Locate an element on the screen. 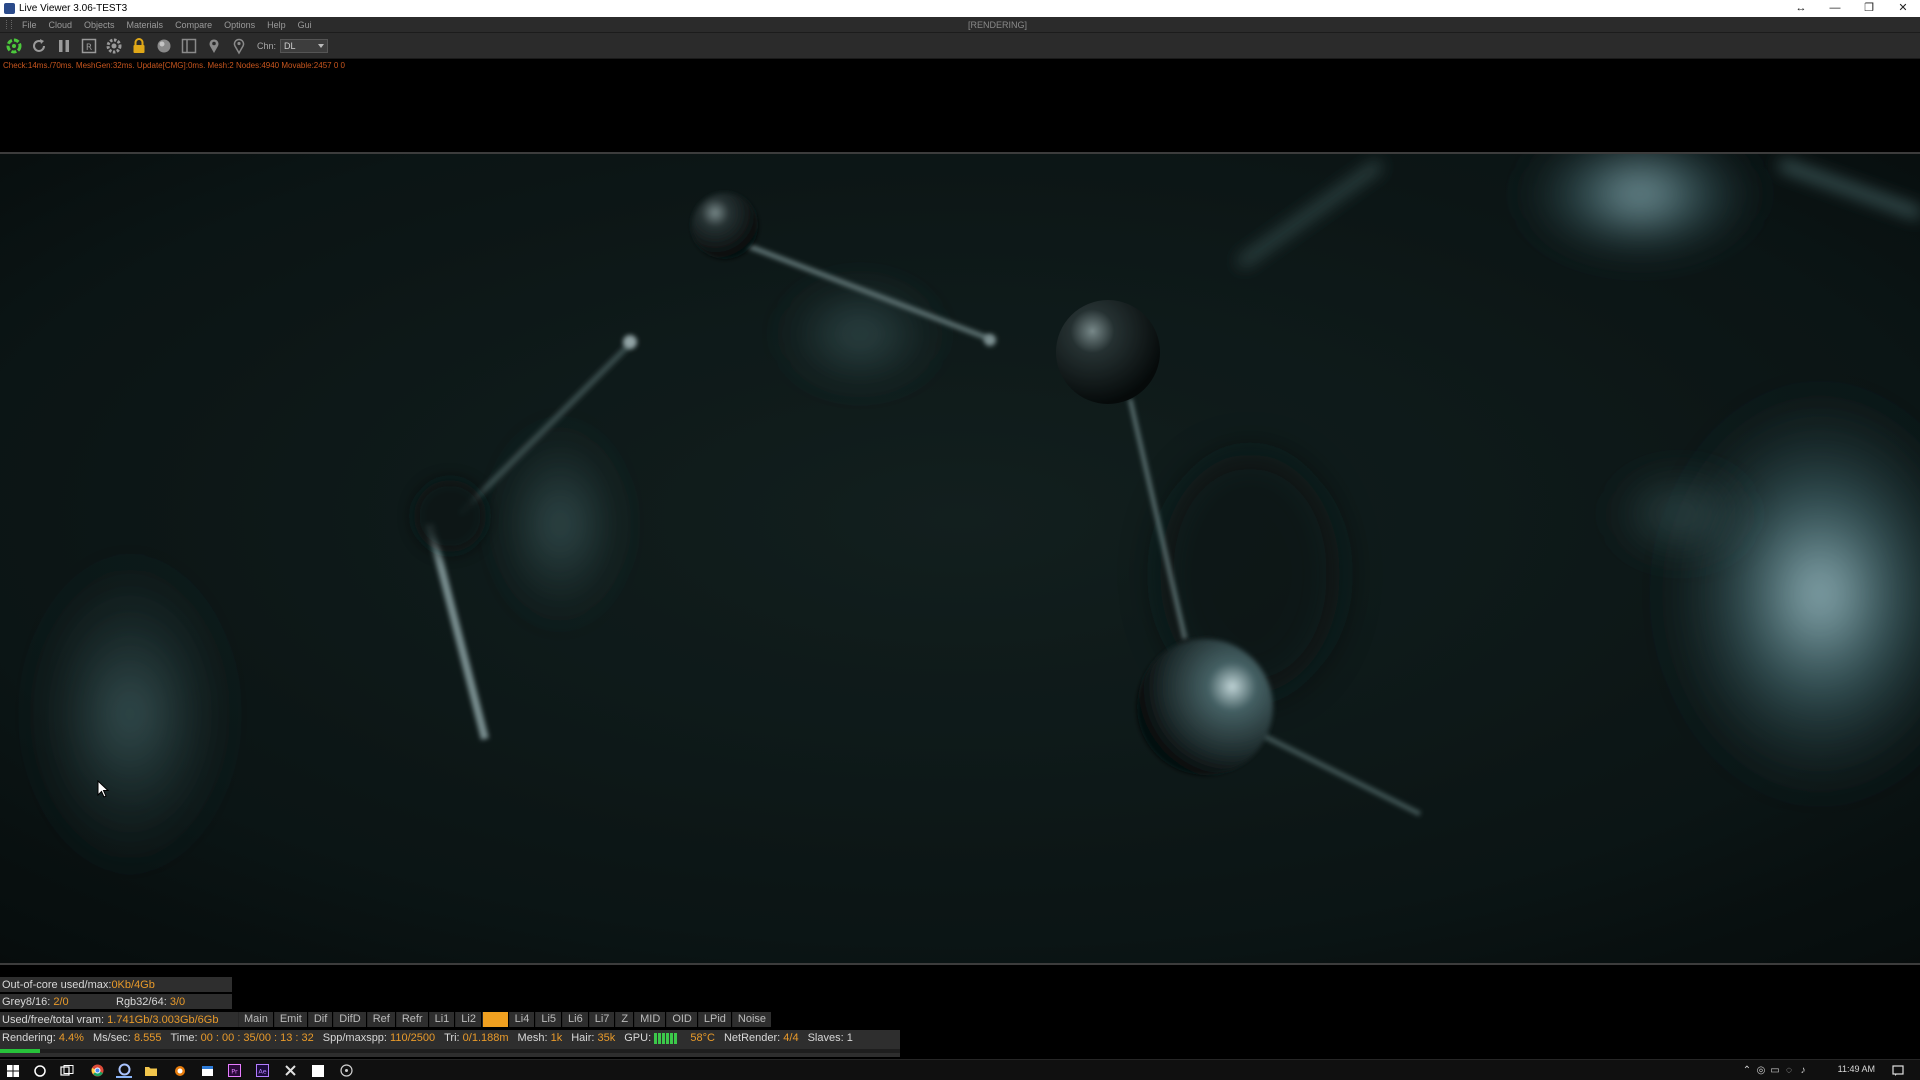 Image resolution: width=1920 pixels, height=1080 pixels. gpu-usage-icon is located at coordinates (666, 1038).